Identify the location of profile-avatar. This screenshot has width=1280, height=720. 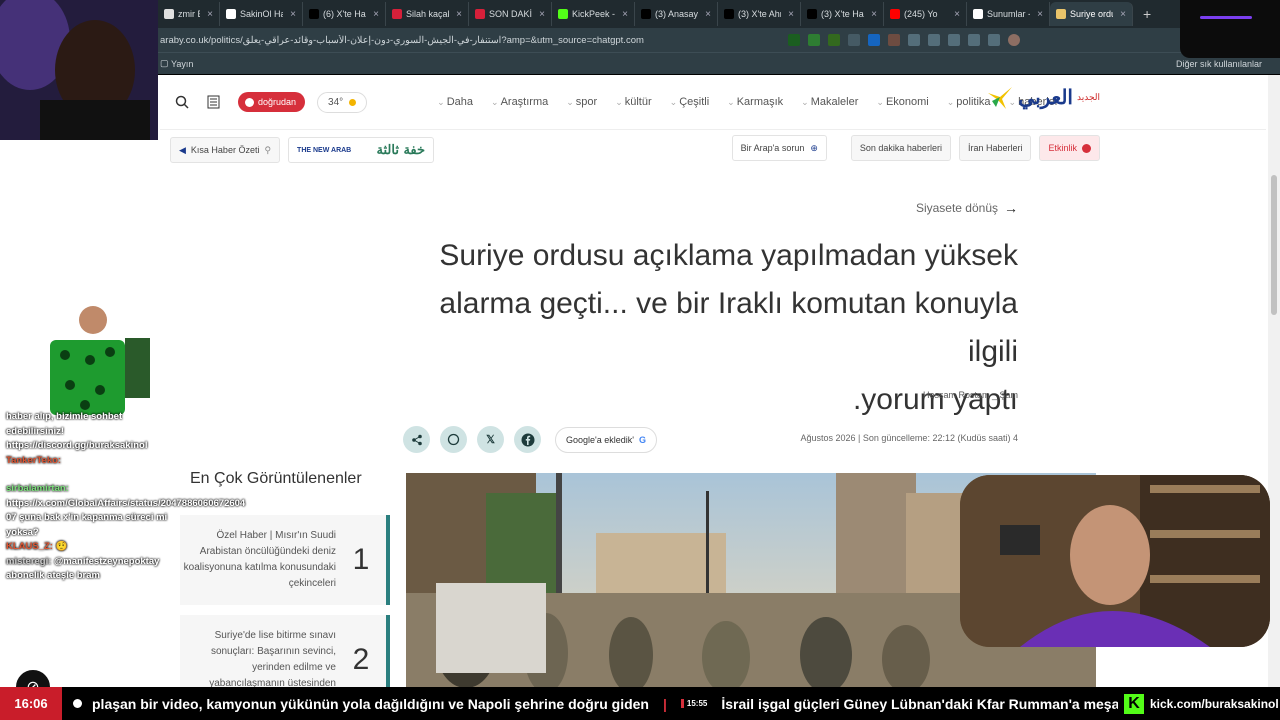
(1014, 40).